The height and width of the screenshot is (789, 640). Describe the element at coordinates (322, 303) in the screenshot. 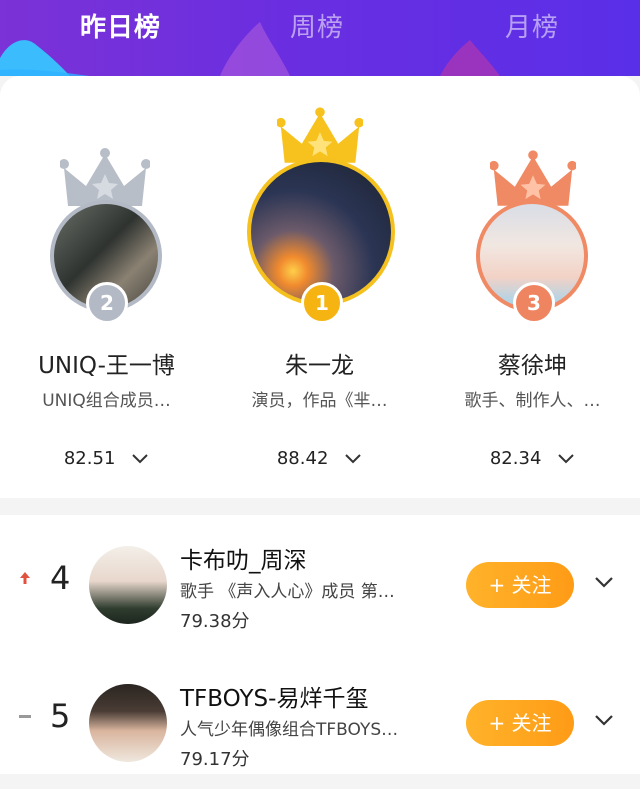

I see `rank-badge: 1` at that location.